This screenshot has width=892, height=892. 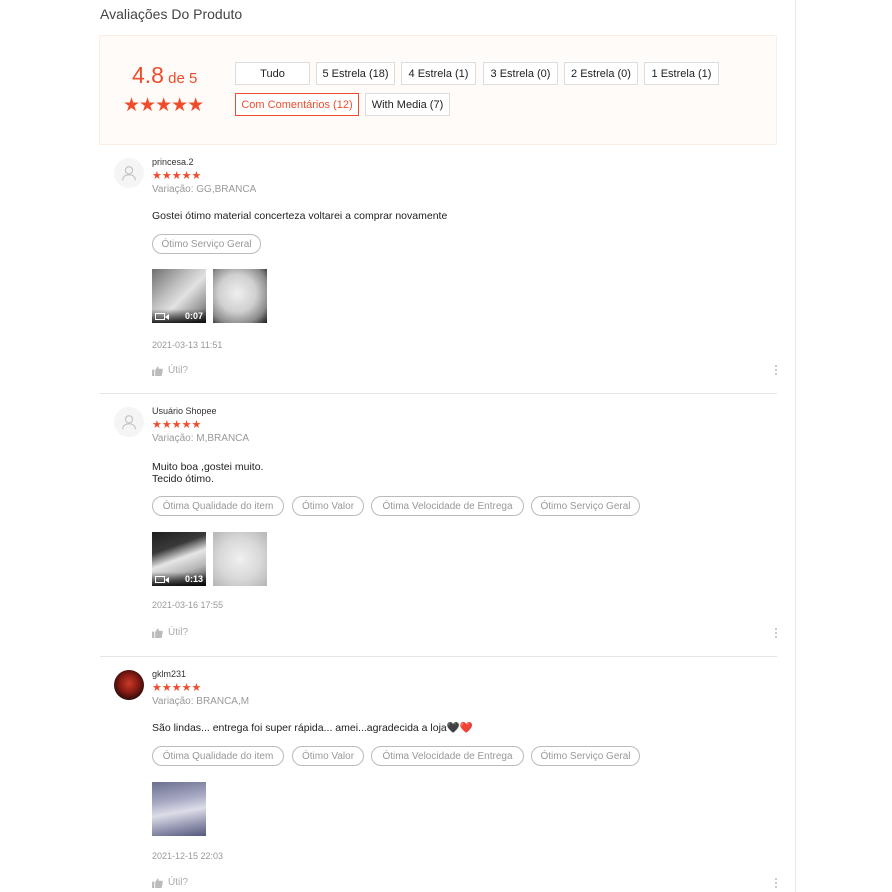 I want to click on review-variation: Variação: GG,BRANCA, so click(x=204, y=189).